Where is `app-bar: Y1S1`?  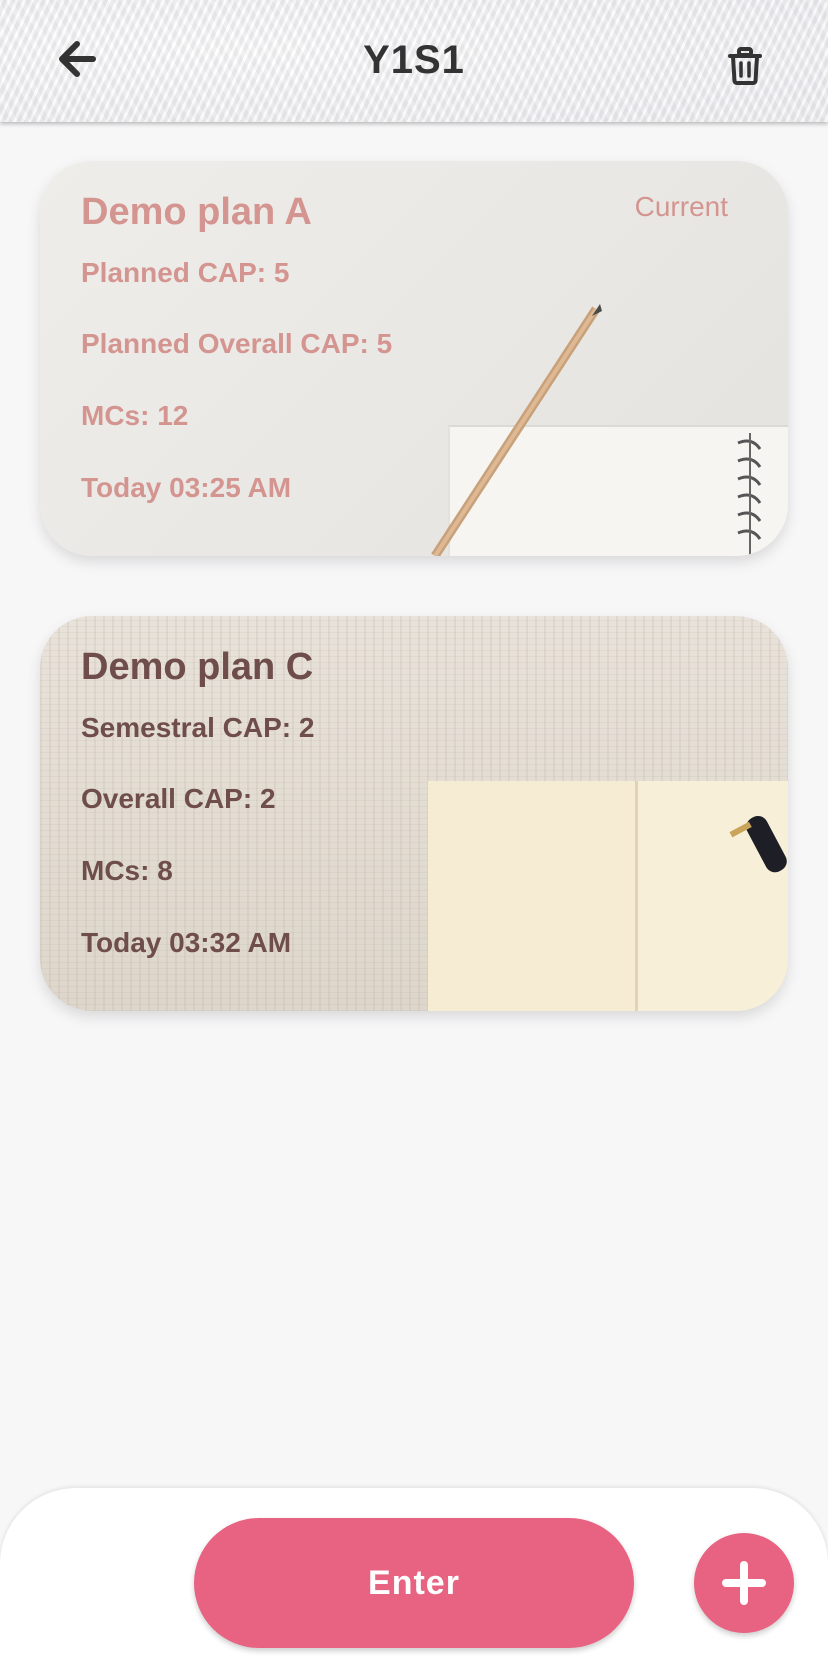 app-bar: Y1S1 is located at coordinates (414, 61).